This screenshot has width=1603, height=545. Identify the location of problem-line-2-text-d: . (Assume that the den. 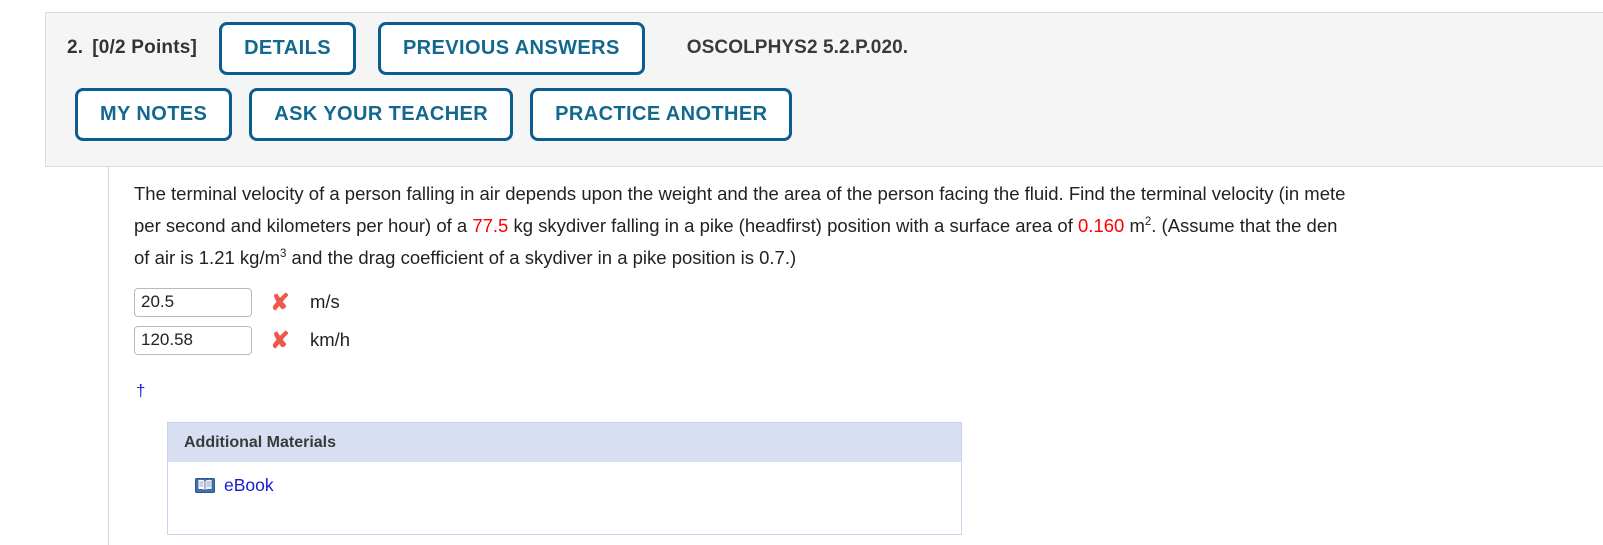
(1244, 225).